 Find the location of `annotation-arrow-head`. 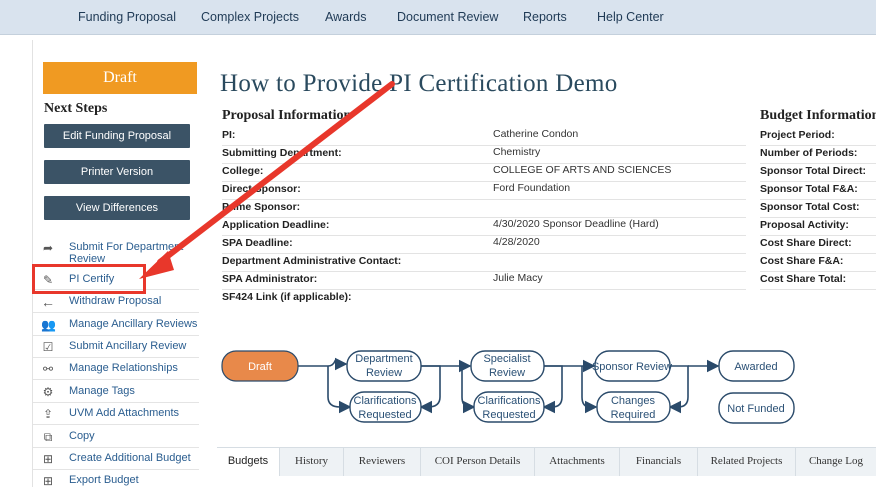

annotation-arrow-head is located at coordinates (156, 265).